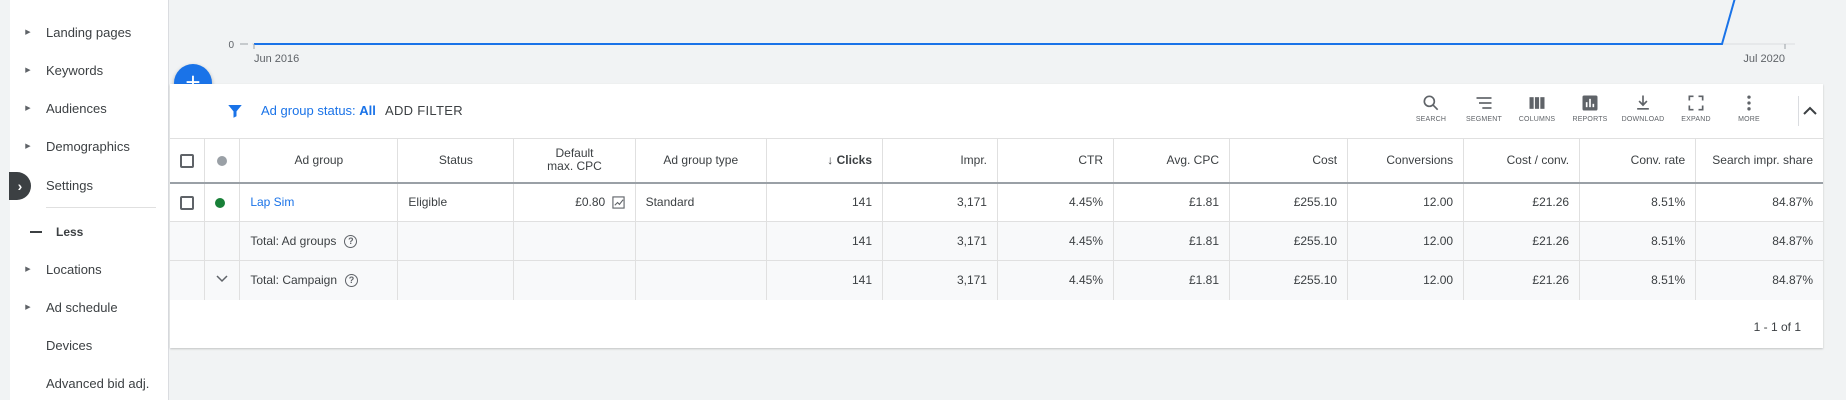 Image resolution: width=1846 pixels, height=400 pixels. Describe the element at coordinates (1810, 111) in the screenshot. I see `chevron-up-icon` at that location.